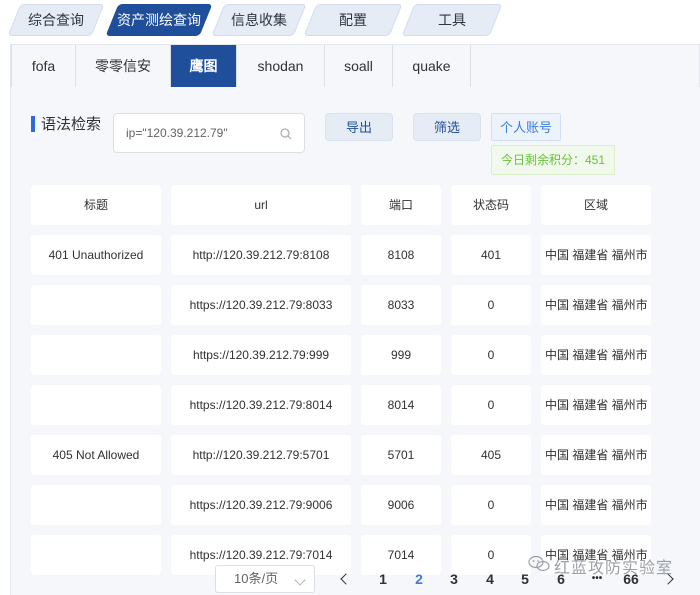  What do you see at coordinates (281, 66) in the screenshot?
I see `tab-shodan: shodan` at bounding box center [281, 66].